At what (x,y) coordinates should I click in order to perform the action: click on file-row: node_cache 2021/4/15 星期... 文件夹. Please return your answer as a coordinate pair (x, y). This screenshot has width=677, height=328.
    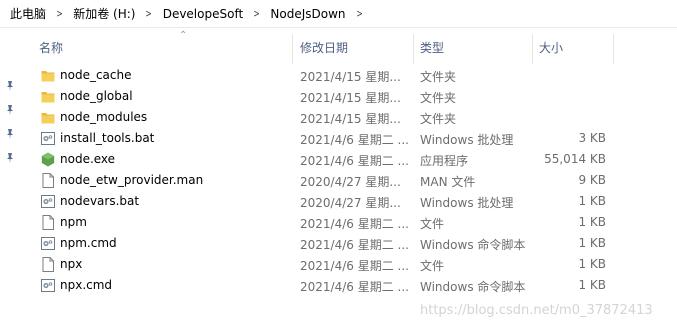
    Looking at the image, I should click on (348, 75).